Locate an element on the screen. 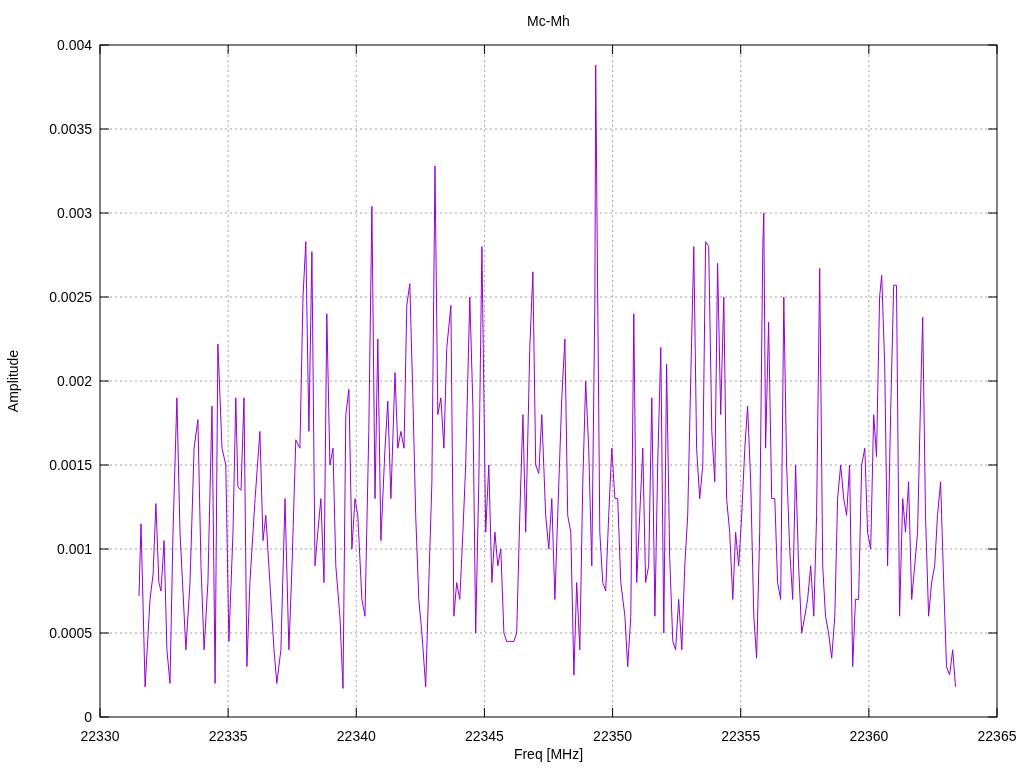 The height and width of the screenshot is (768, 1024). tick-label: 22330 is located at coordinates (100, 736).